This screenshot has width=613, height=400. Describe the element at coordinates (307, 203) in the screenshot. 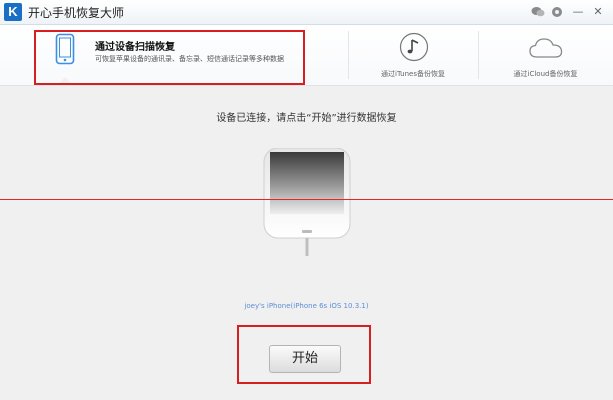

I see `connected-iphone-image` at that location.